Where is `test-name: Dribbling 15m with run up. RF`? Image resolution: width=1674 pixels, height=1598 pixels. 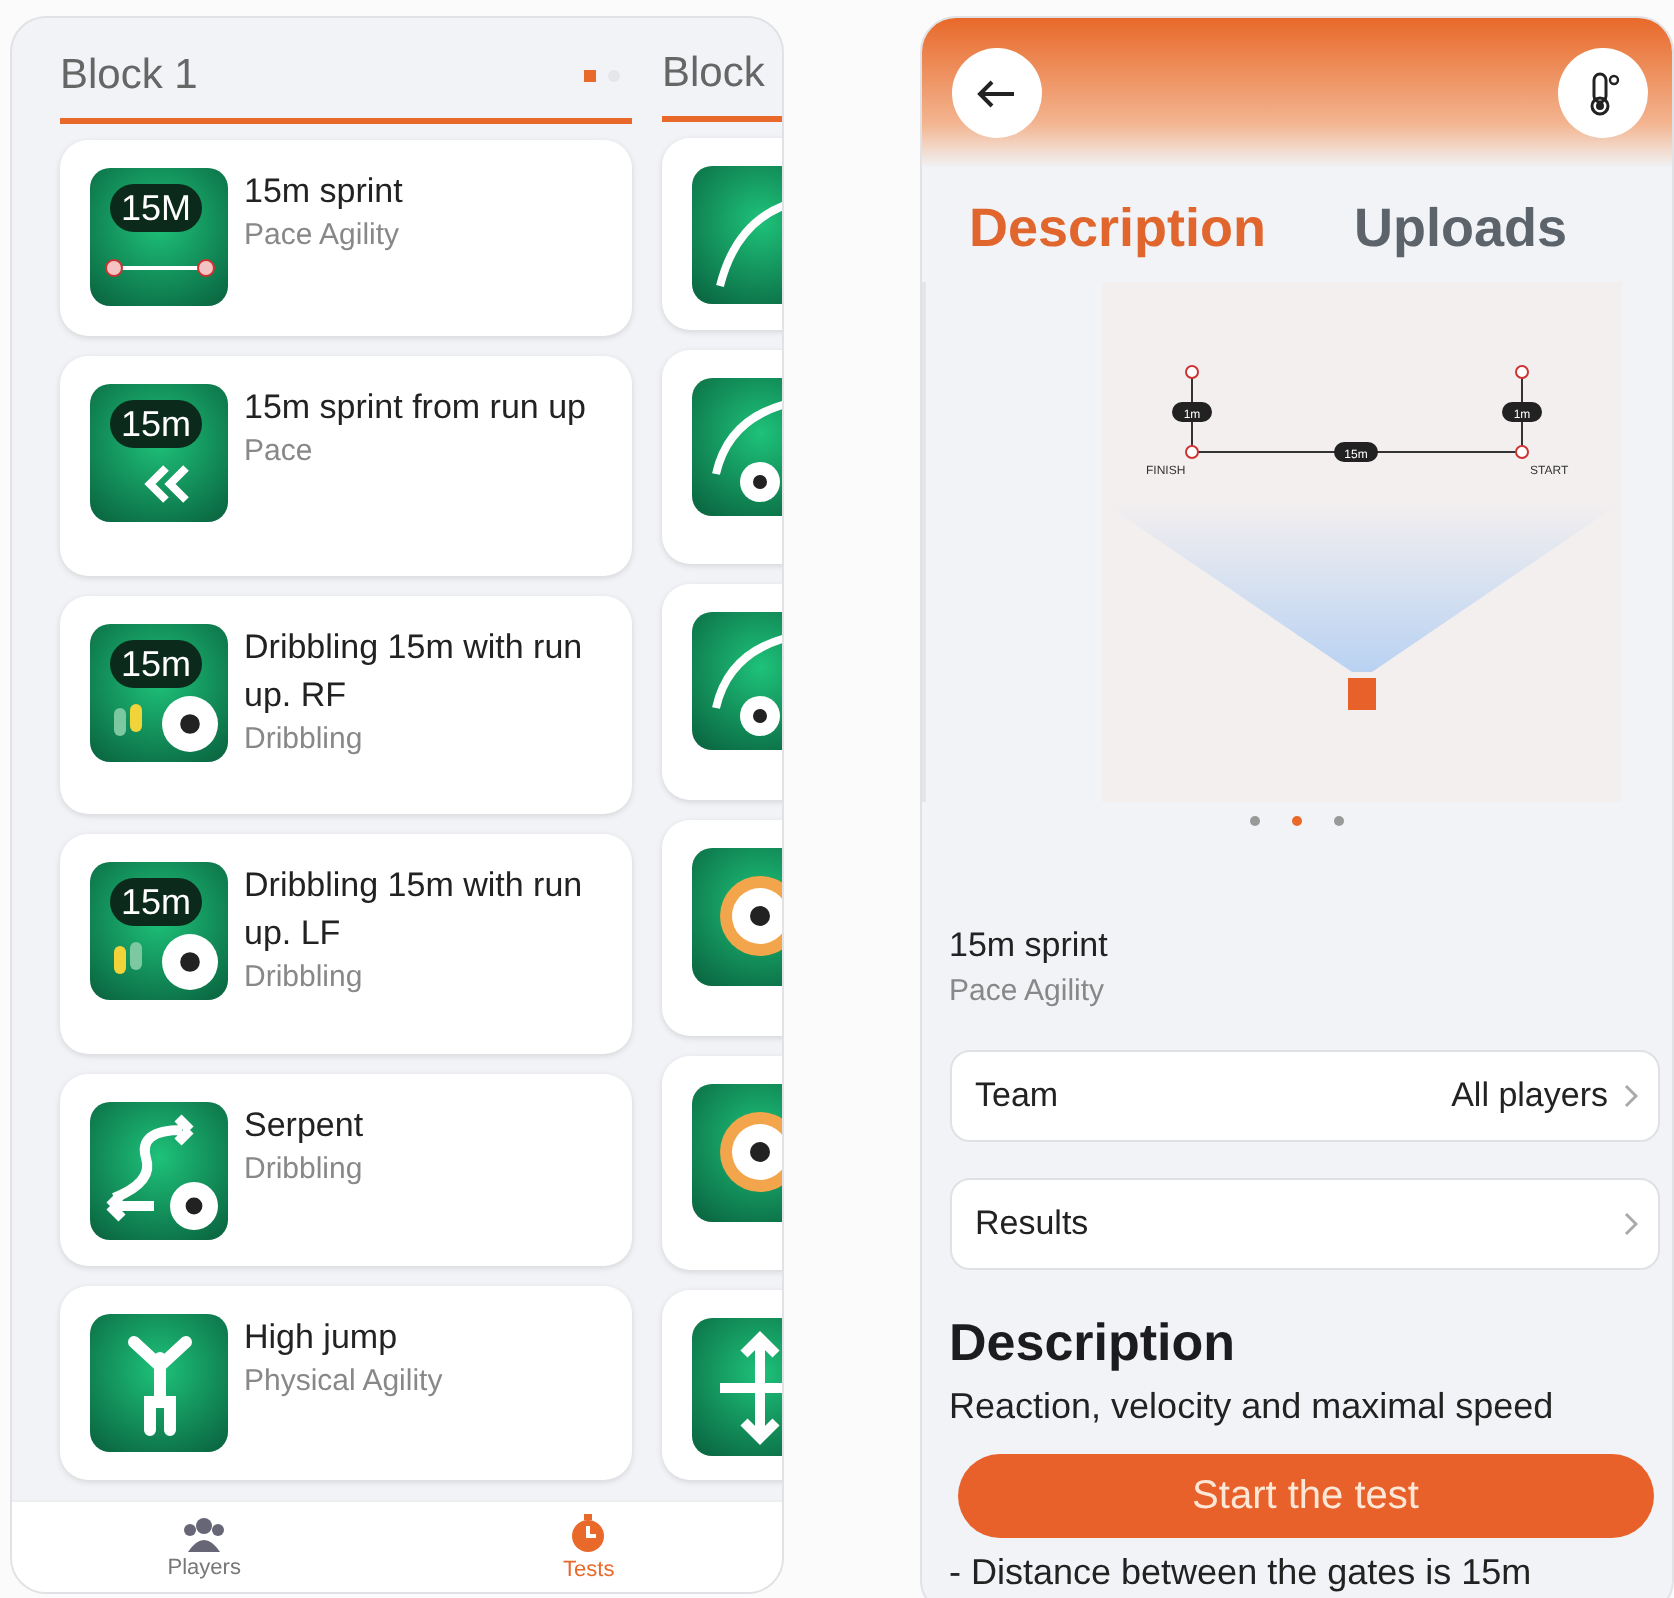 test-name: Dribbling 15m with run up. RF is located at coordinates (414, 671).